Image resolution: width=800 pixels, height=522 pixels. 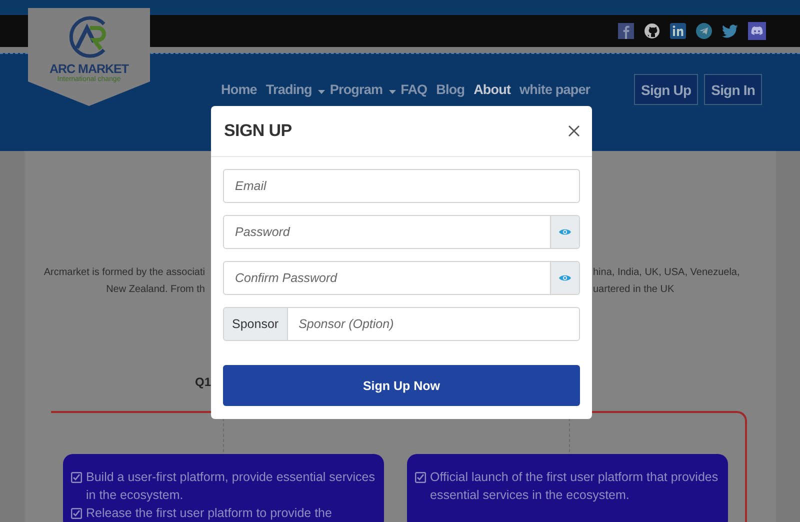 I want to click on nav-link: About, so click(x=492, y=89).